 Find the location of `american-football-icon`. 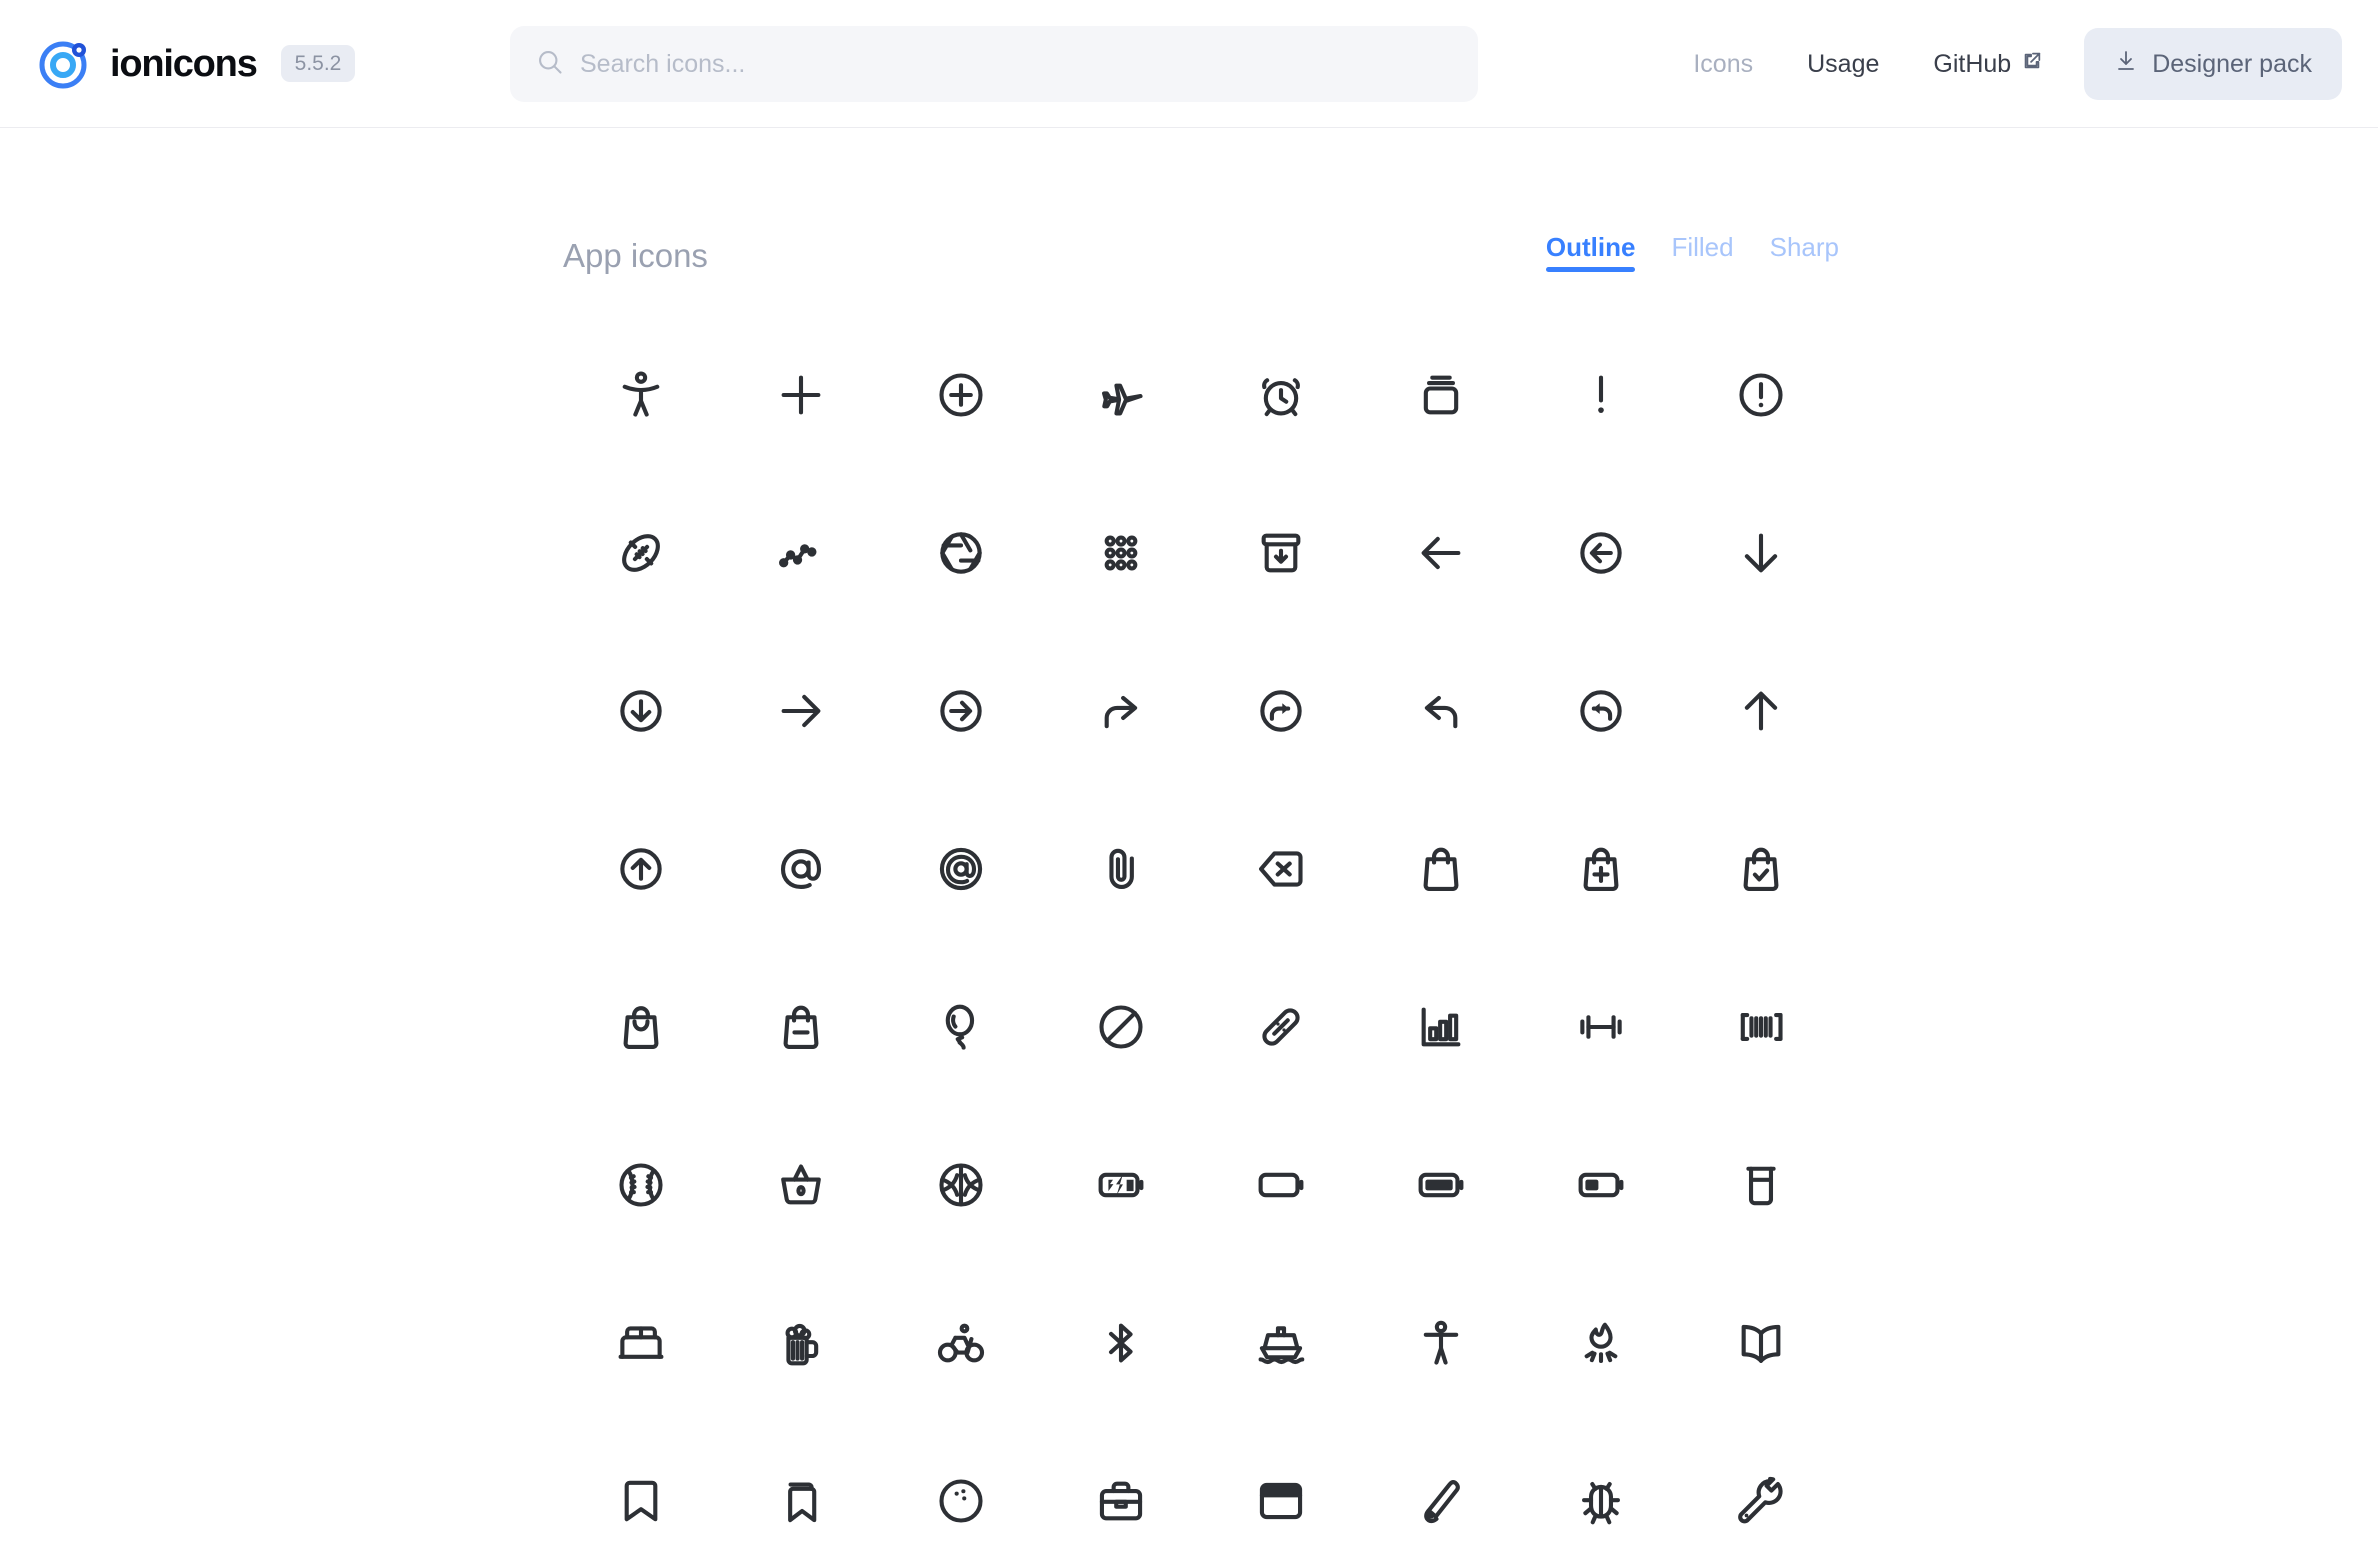

american-football-icon is located at coordinates (641, 553).